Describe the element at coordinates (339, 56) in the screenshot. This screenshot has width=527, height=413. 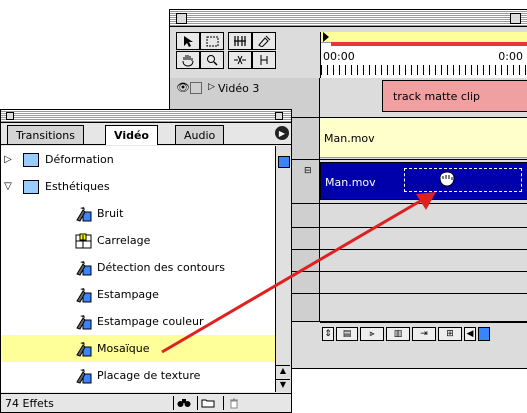
I see `timecode-start: 00:00` at that location.